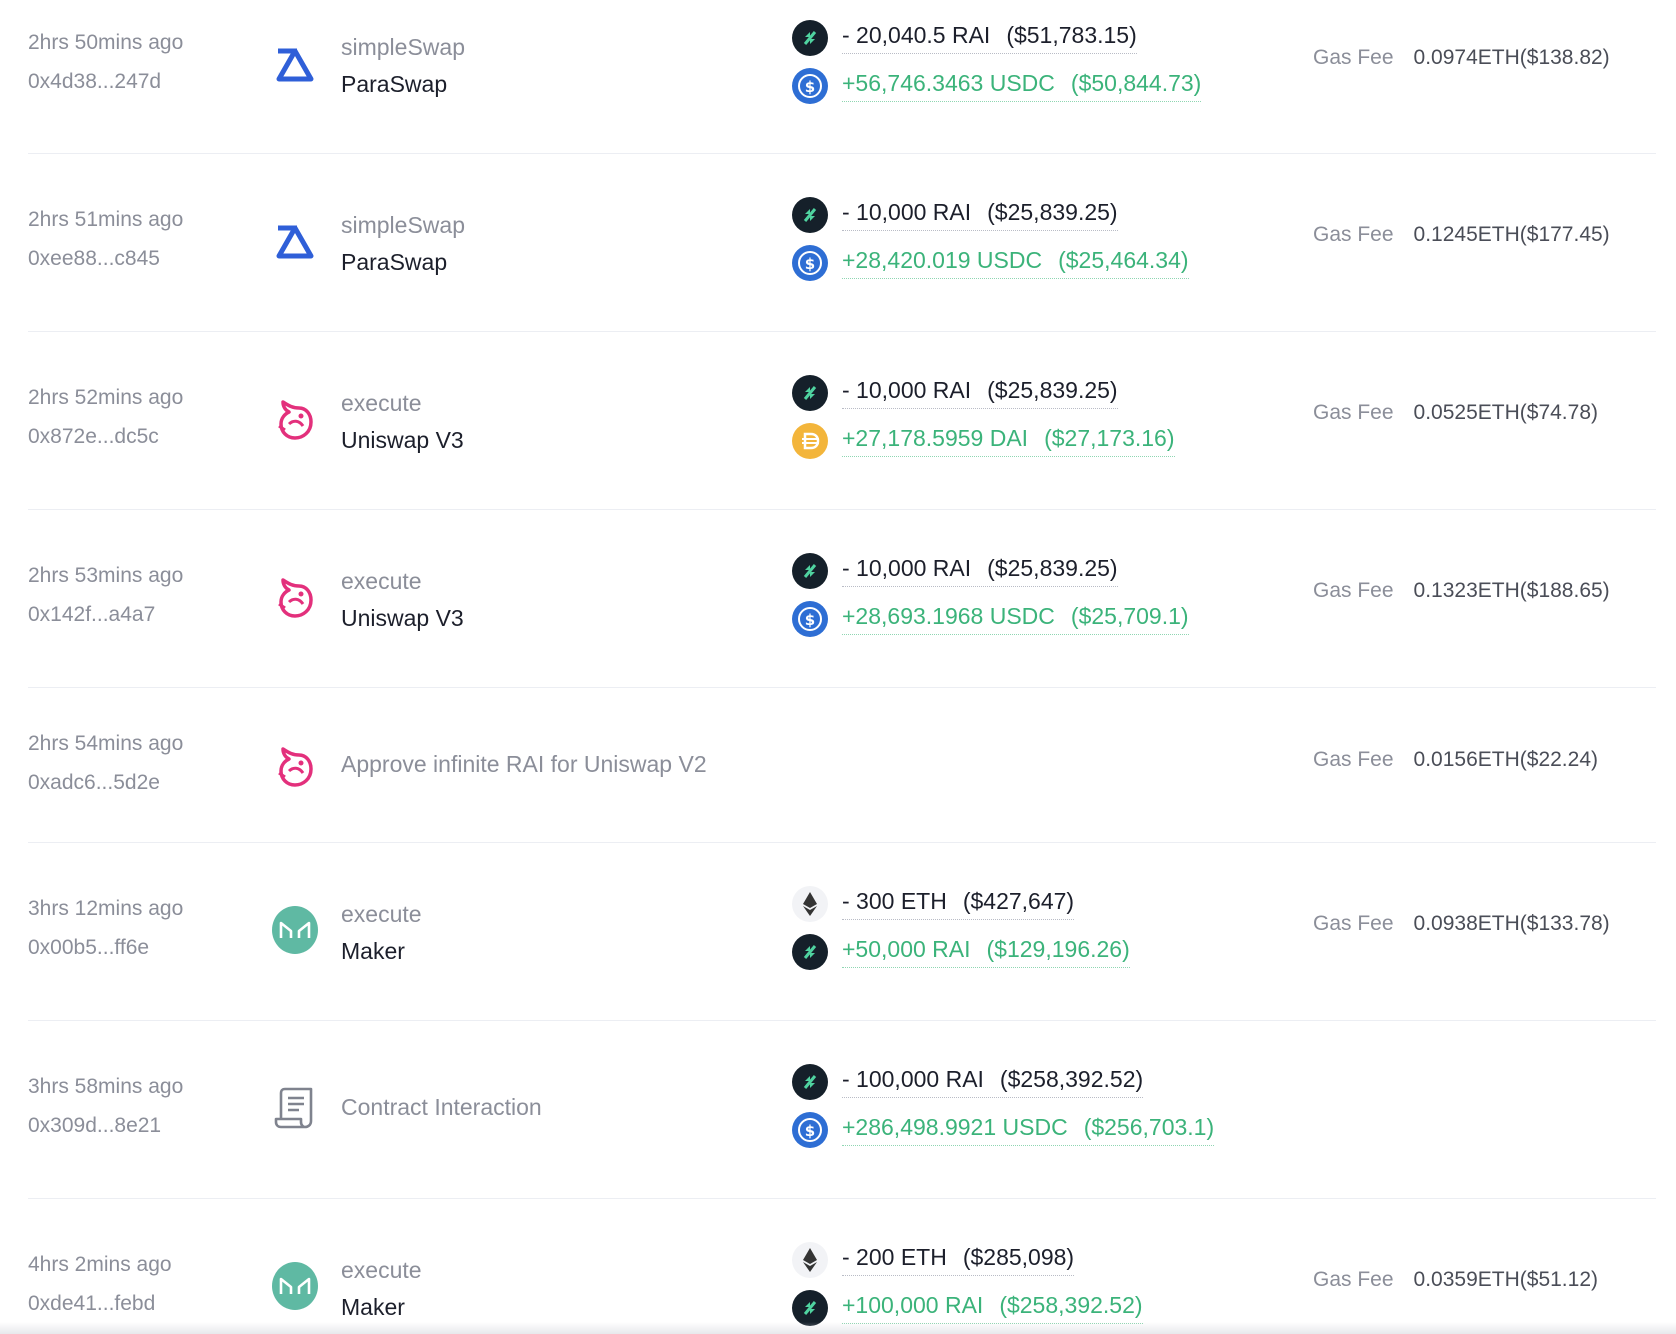 The image size is (1676, 1334). Describe the element at coordinates (1511, 923) in the screenshot. I see `gas-fee-value: 0.0938ETH($133.78)` at that location.